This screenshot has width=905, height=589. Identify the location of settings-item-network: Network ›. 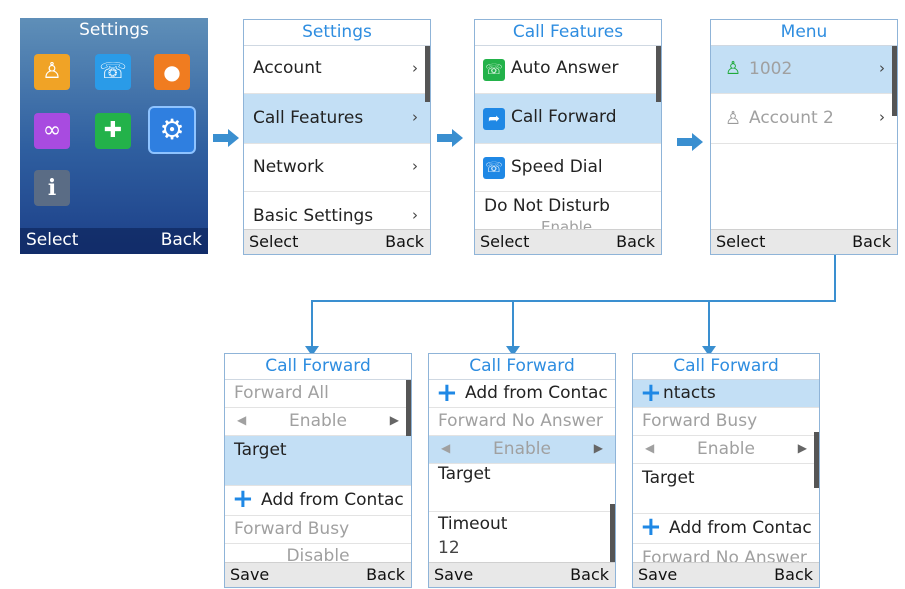
(337, 168).